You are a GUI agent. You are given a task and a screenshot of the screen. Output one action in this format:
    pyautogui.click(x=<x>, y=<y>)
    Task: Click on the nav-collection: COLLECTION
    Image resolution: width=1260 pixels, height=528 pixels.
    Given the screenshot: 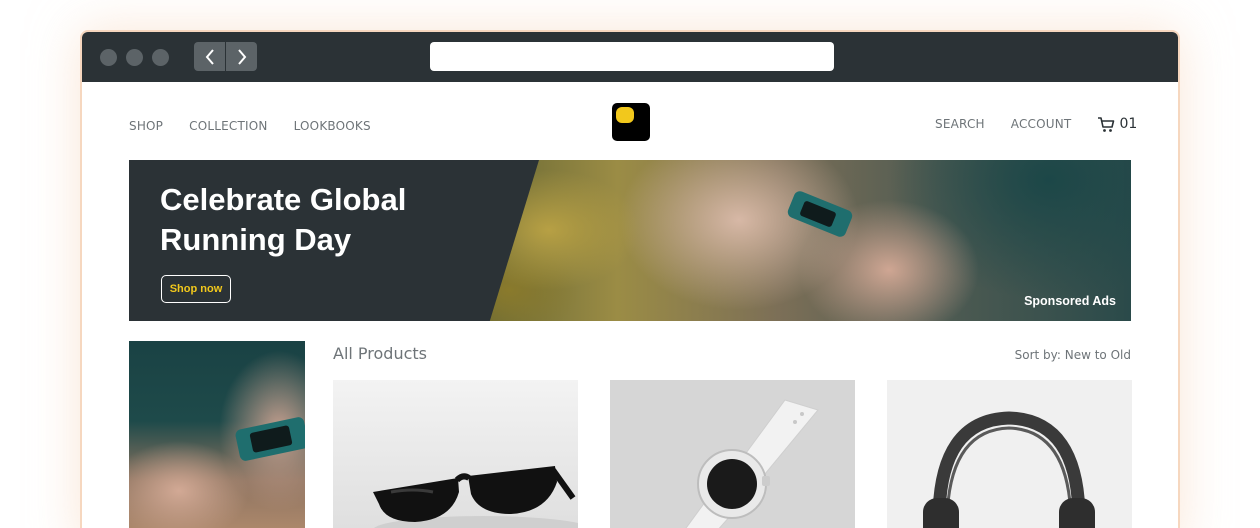 What is the action you would take?
    pyautogui.click(x=228, y=126)
    